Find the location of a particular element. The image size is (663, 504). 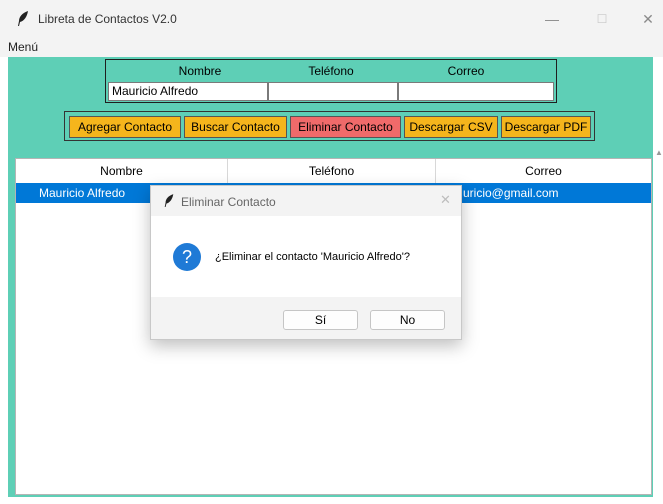

dialog-title-bar: Eliminar Contacto ✕ is located at coordinates (306, 201).